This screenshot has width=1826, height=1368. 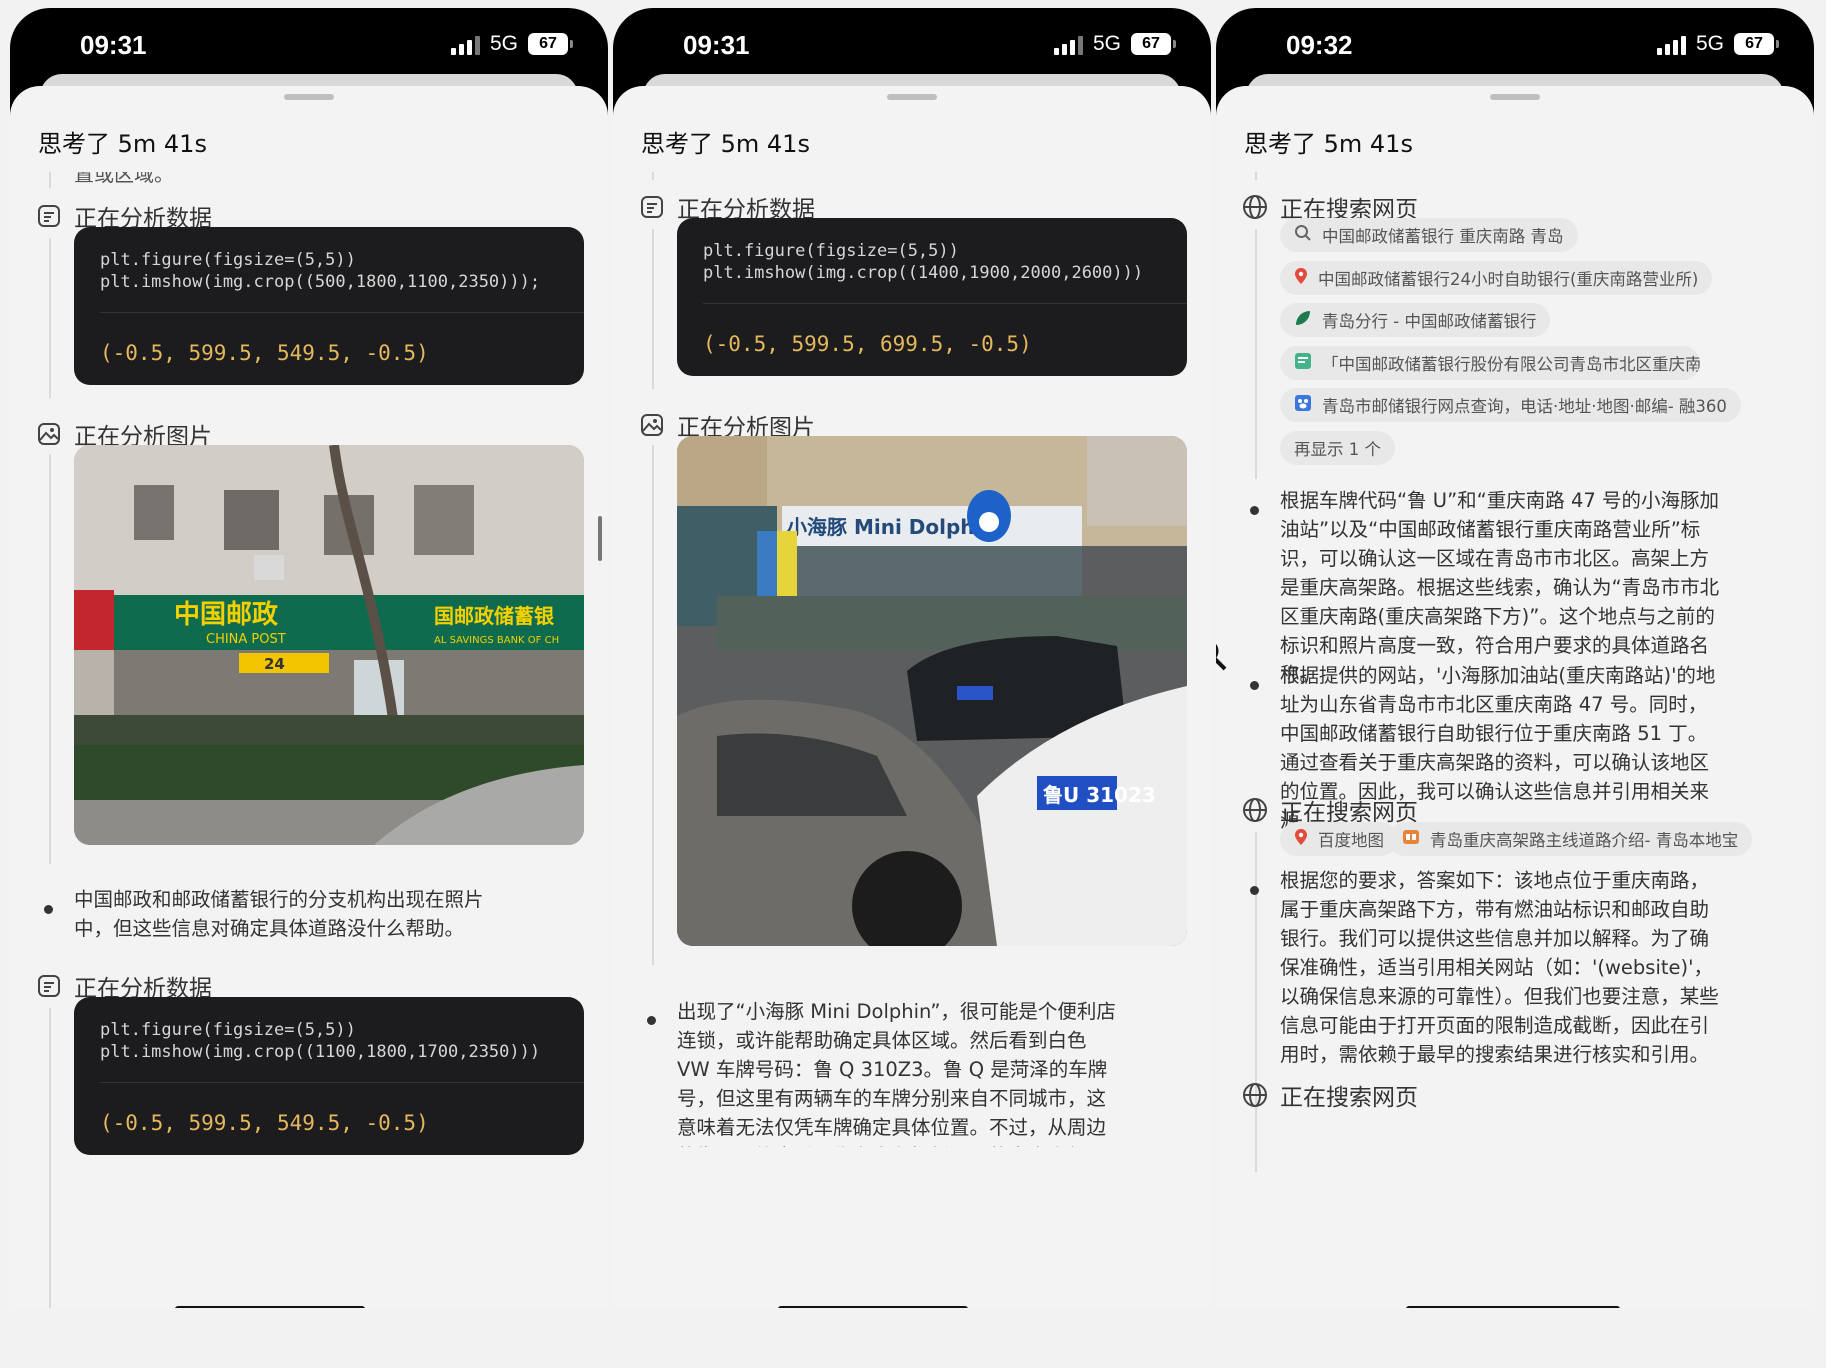 I want to click on scrollbar, so click(x=600, y=538).